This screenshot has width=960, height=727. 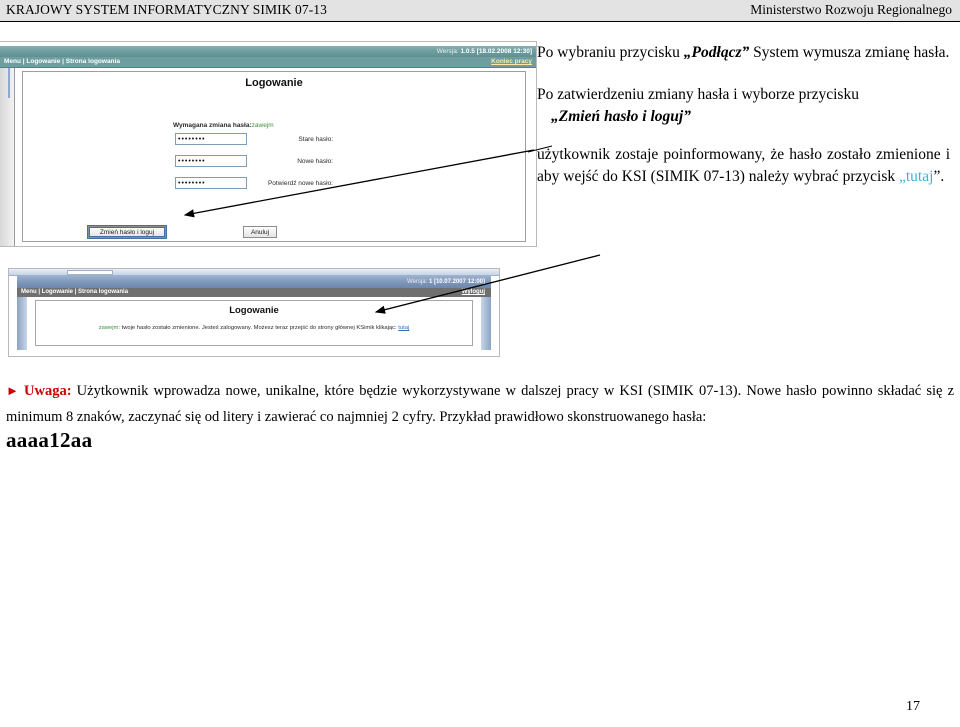 I want to click on page-number: 17, so click(x=913, y=706).